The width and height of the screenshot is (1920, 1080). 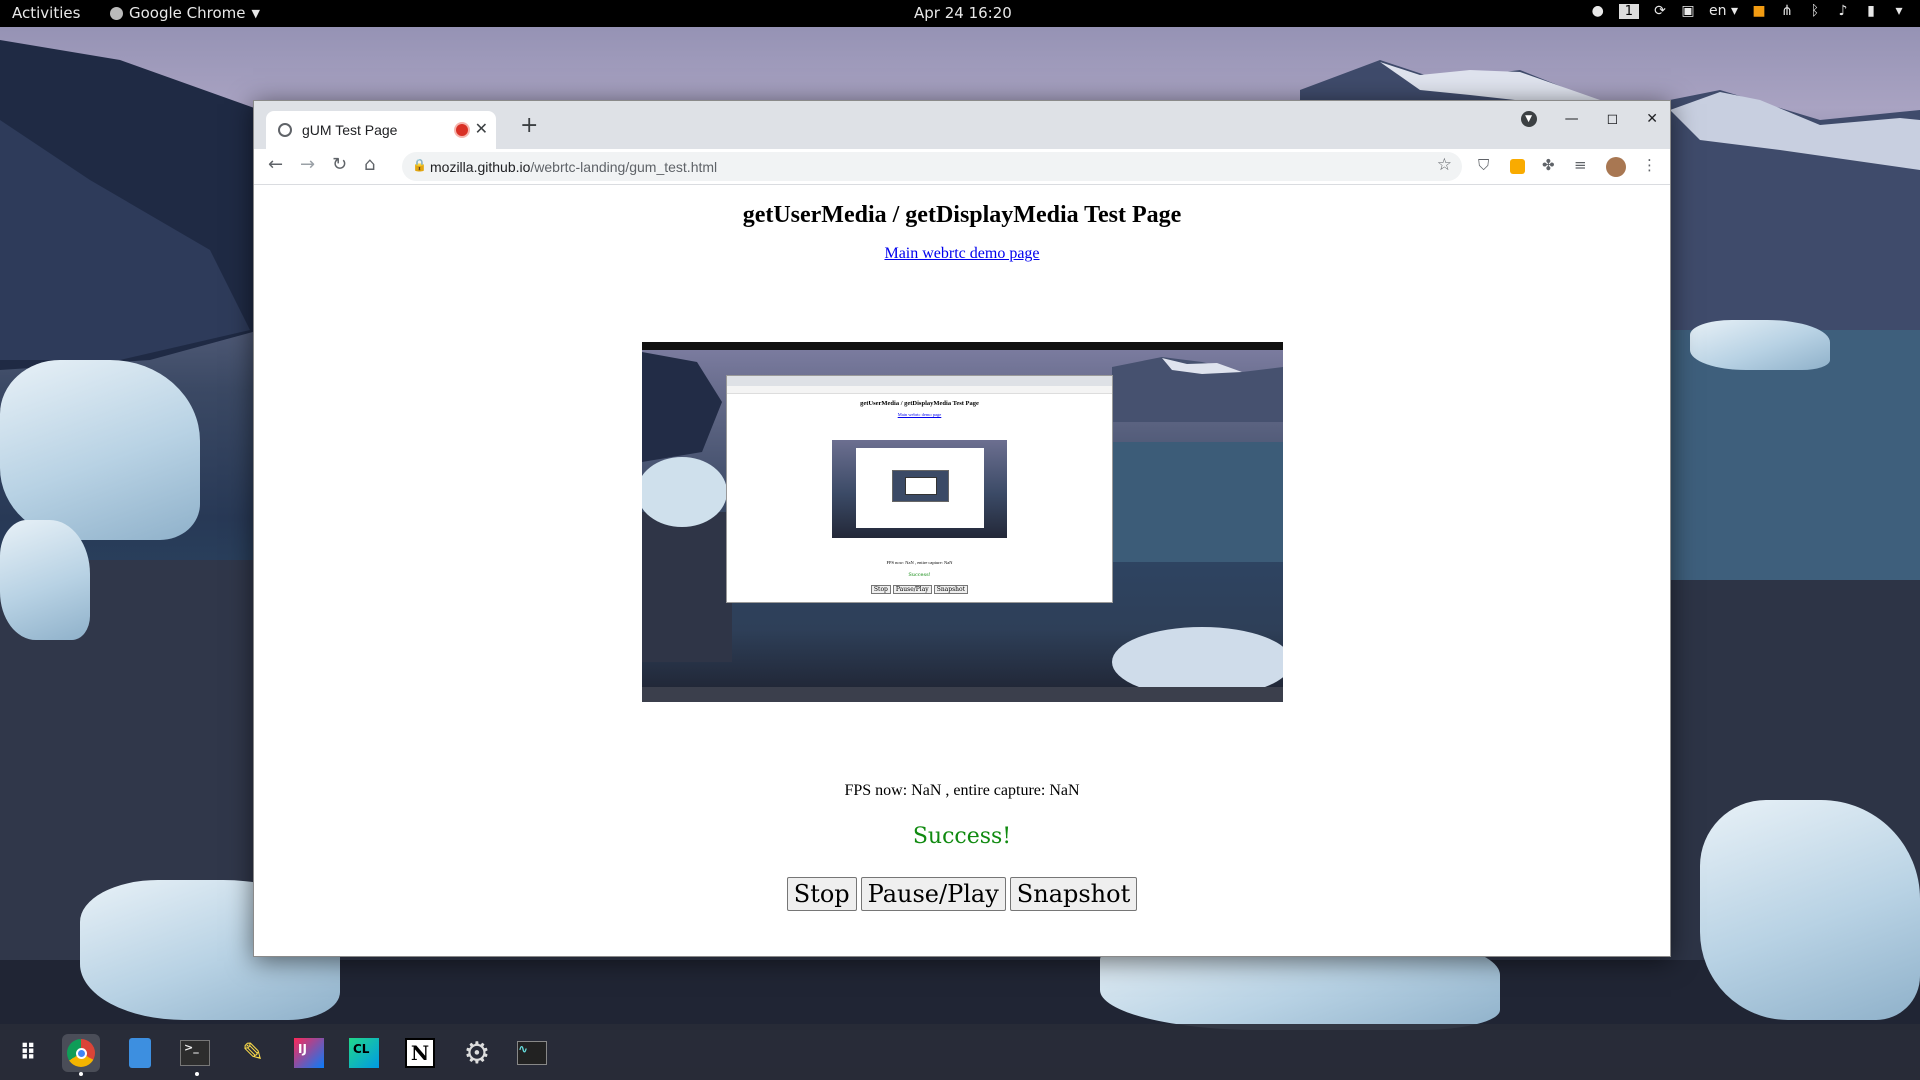 I want to click on url-host: mozilla.github.io, so click(x=480, y=166).